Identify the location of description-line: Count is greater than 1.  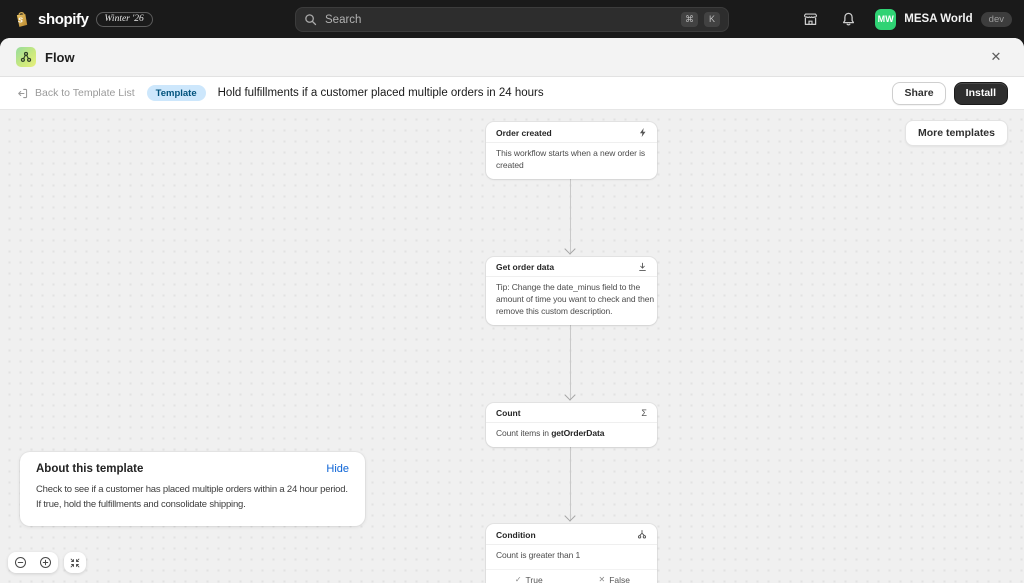
(538, 555).